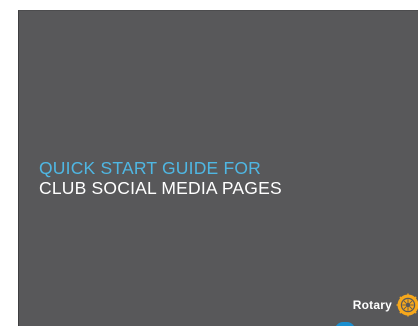 The image size is (418, 326). I want to click on rotary-logo: Rotary, so click(385, 305).